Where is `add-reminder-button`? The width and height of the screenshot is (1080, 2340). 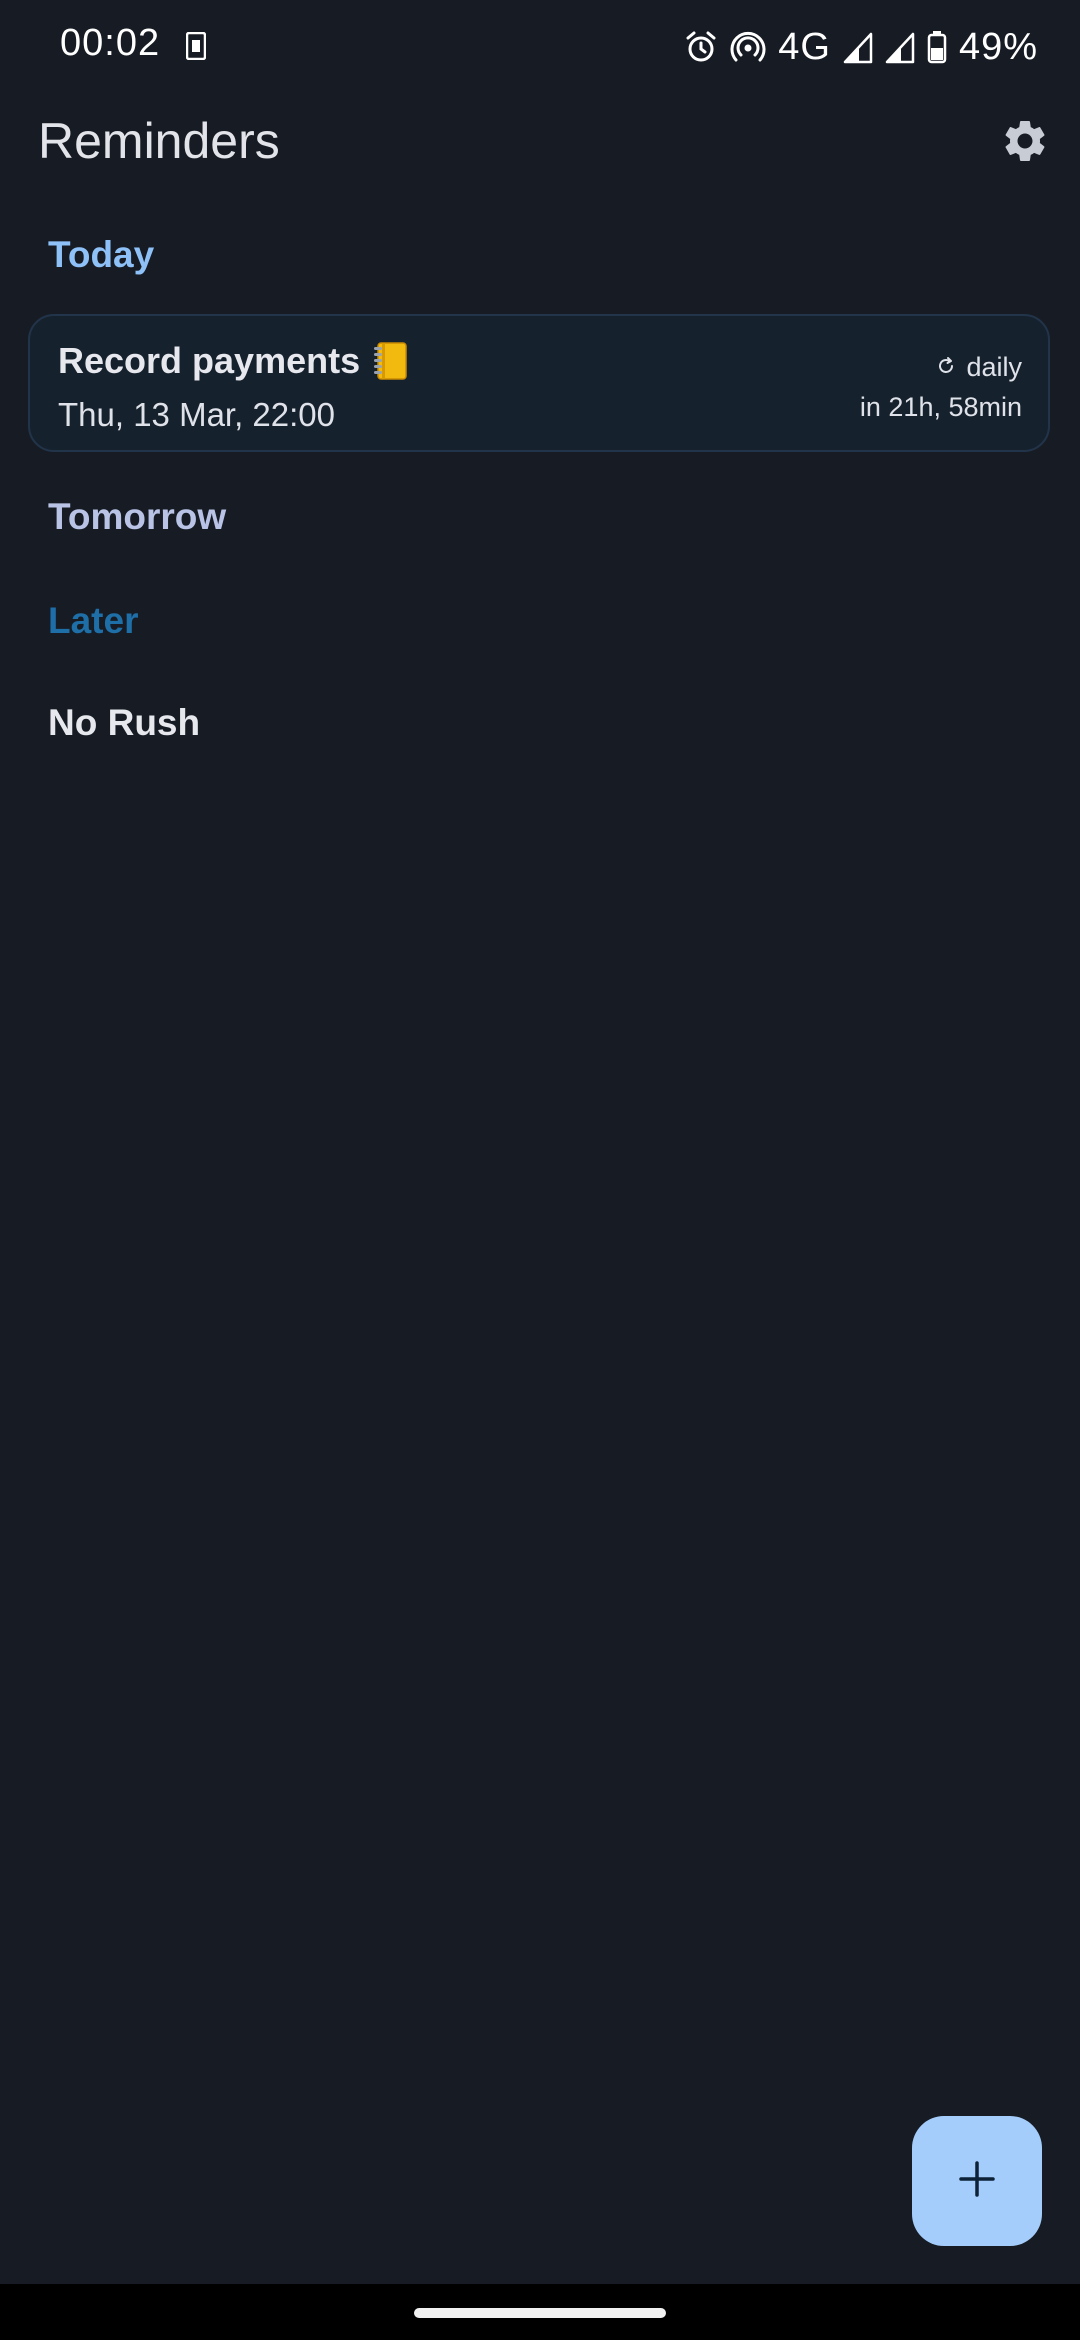 add-reminder-button is located at coordinates (977, 2181).